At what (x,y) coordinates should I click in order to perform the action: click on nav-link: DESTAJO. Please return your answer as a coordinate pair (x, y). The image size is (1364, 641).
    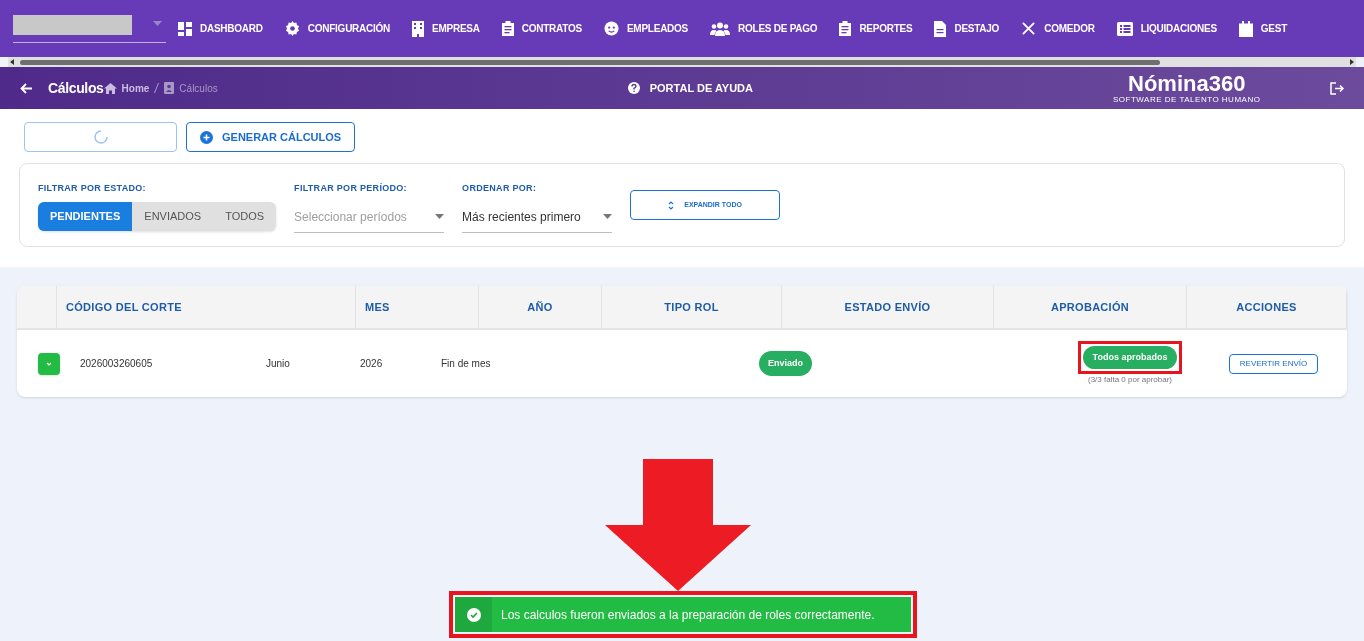
    Looking at the image, I should click on (967, 28).